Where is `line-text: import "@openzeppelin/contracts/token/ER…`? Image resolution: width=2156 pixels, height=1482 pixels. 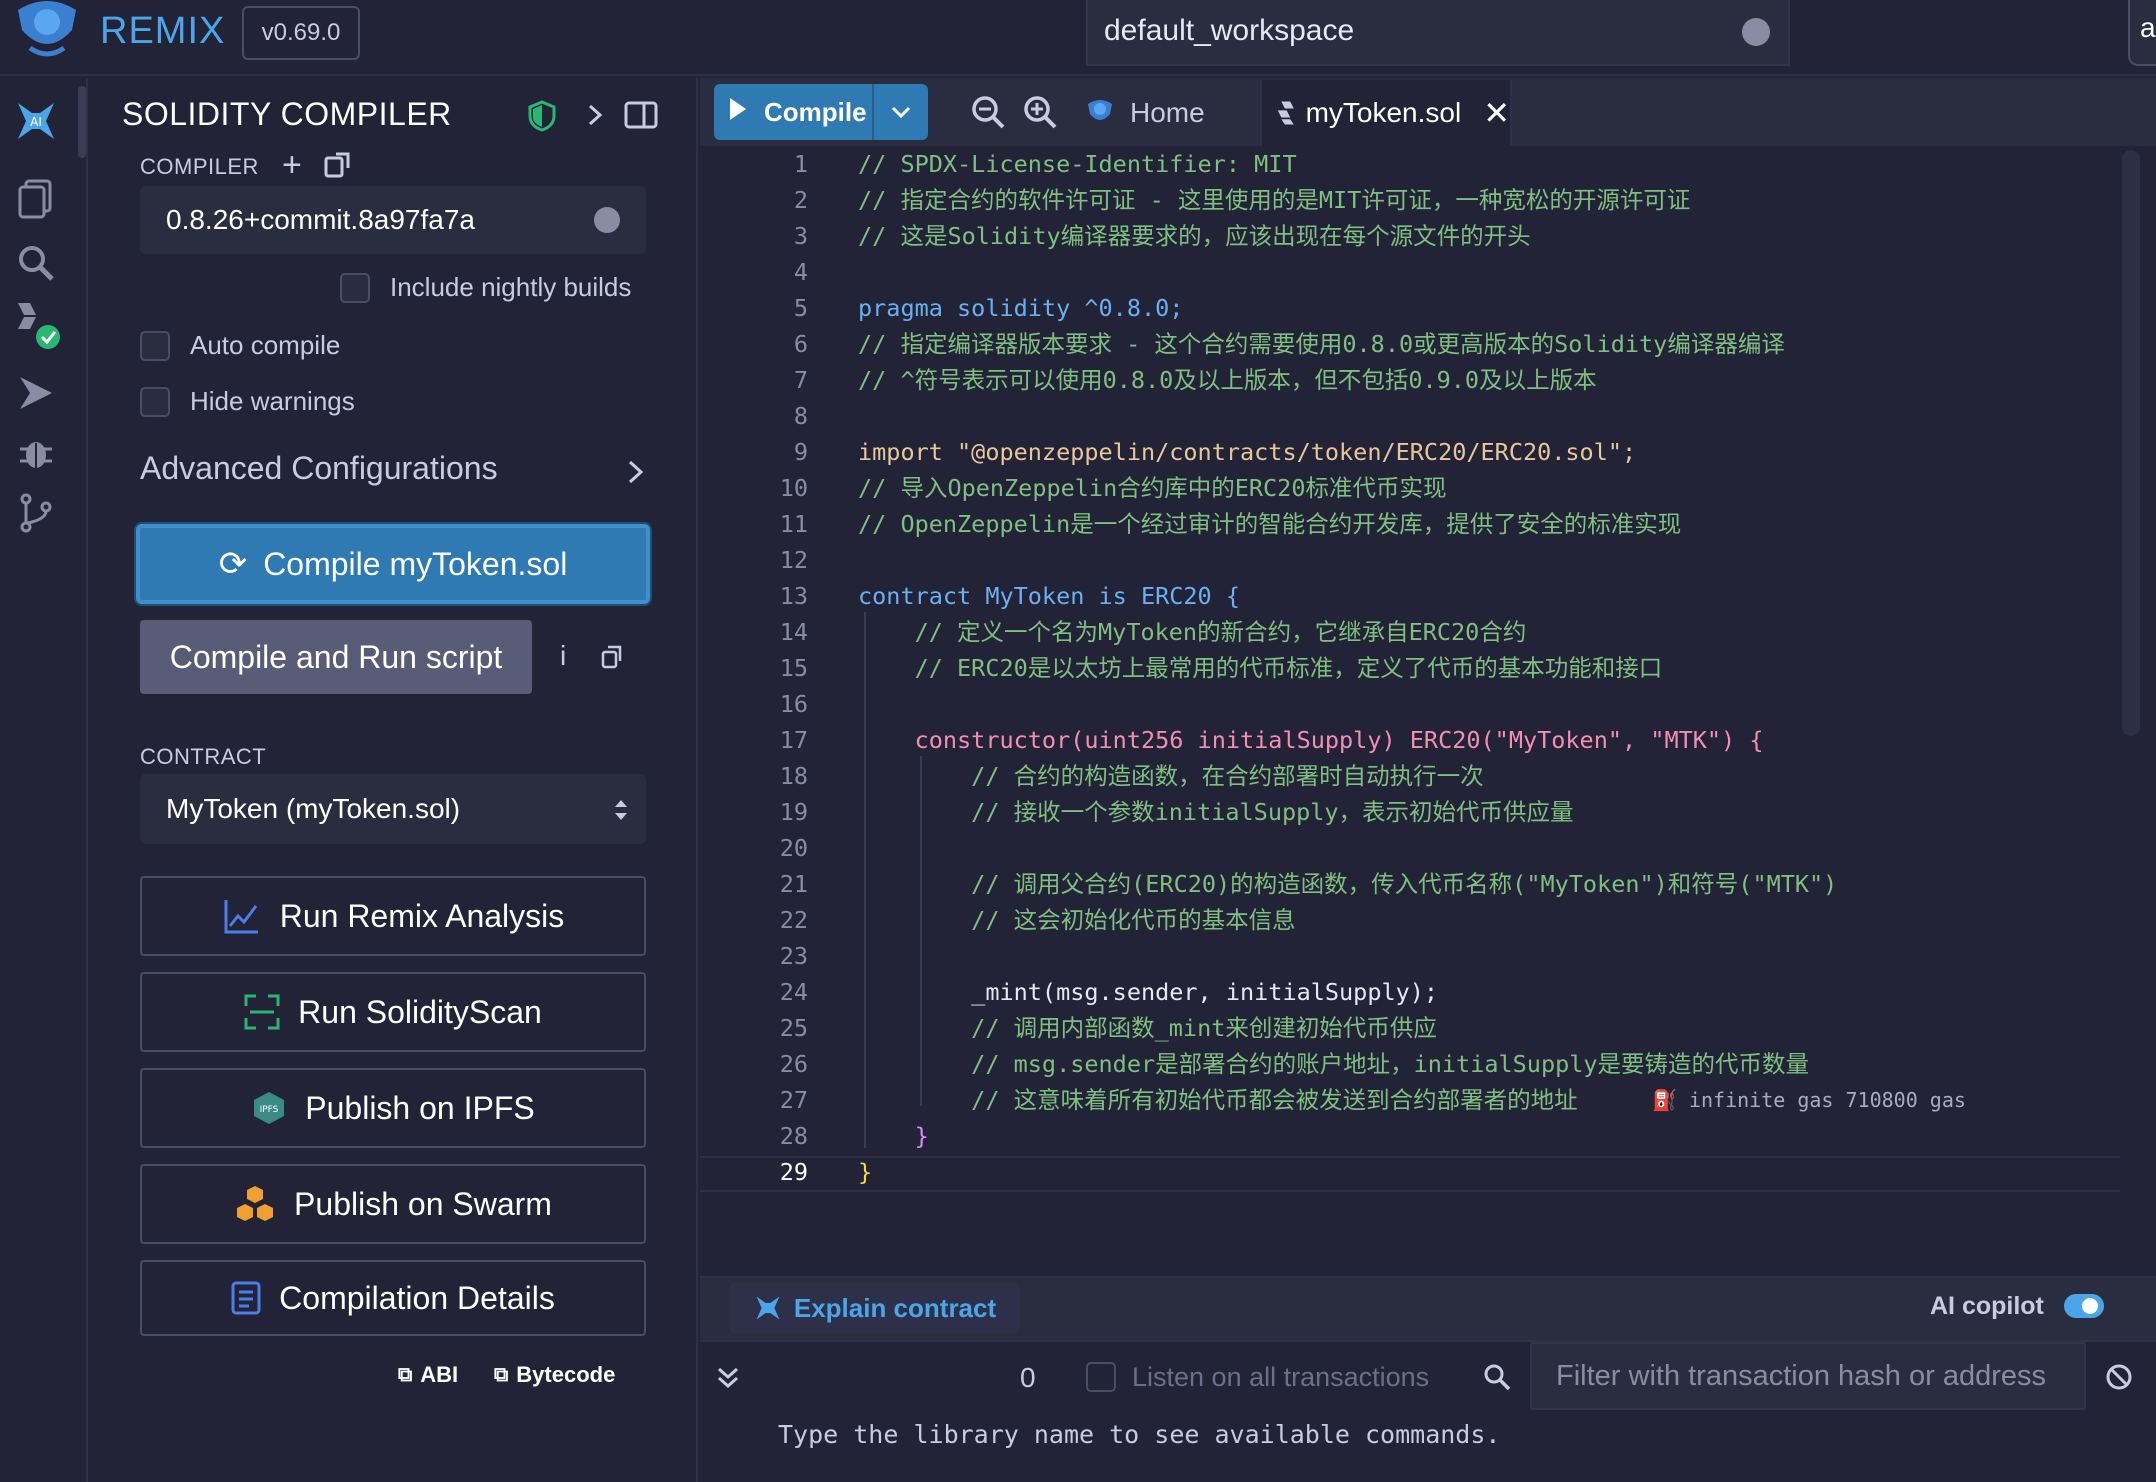 line-text: import "@openzeppelin/contracts/token/ER… is located at coordinates (1247, 452).